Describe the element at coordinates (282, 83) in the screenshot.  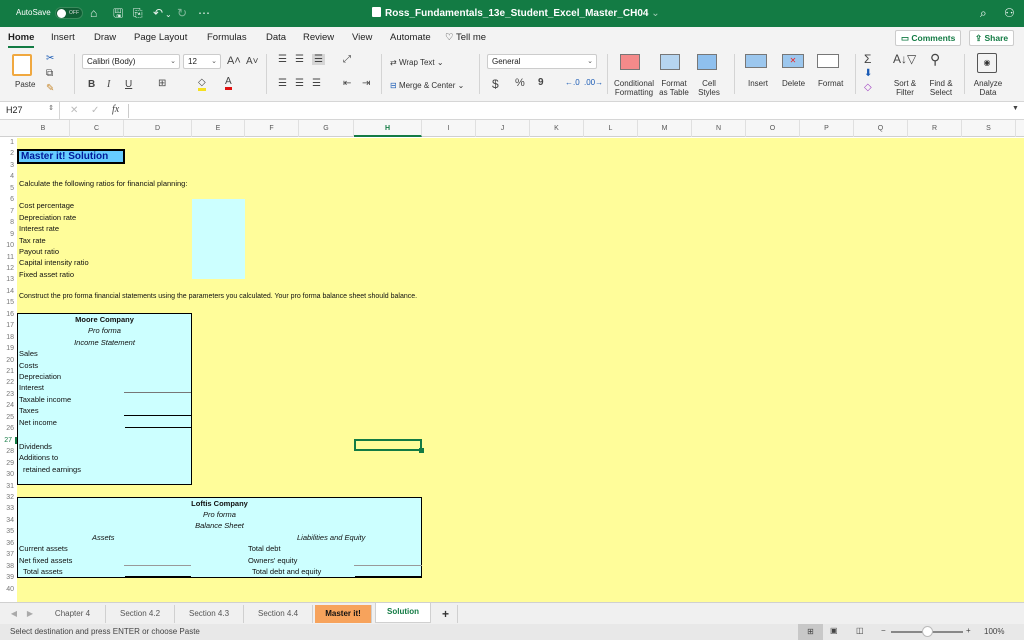
I see `align-left-icon: ☰` at that location.